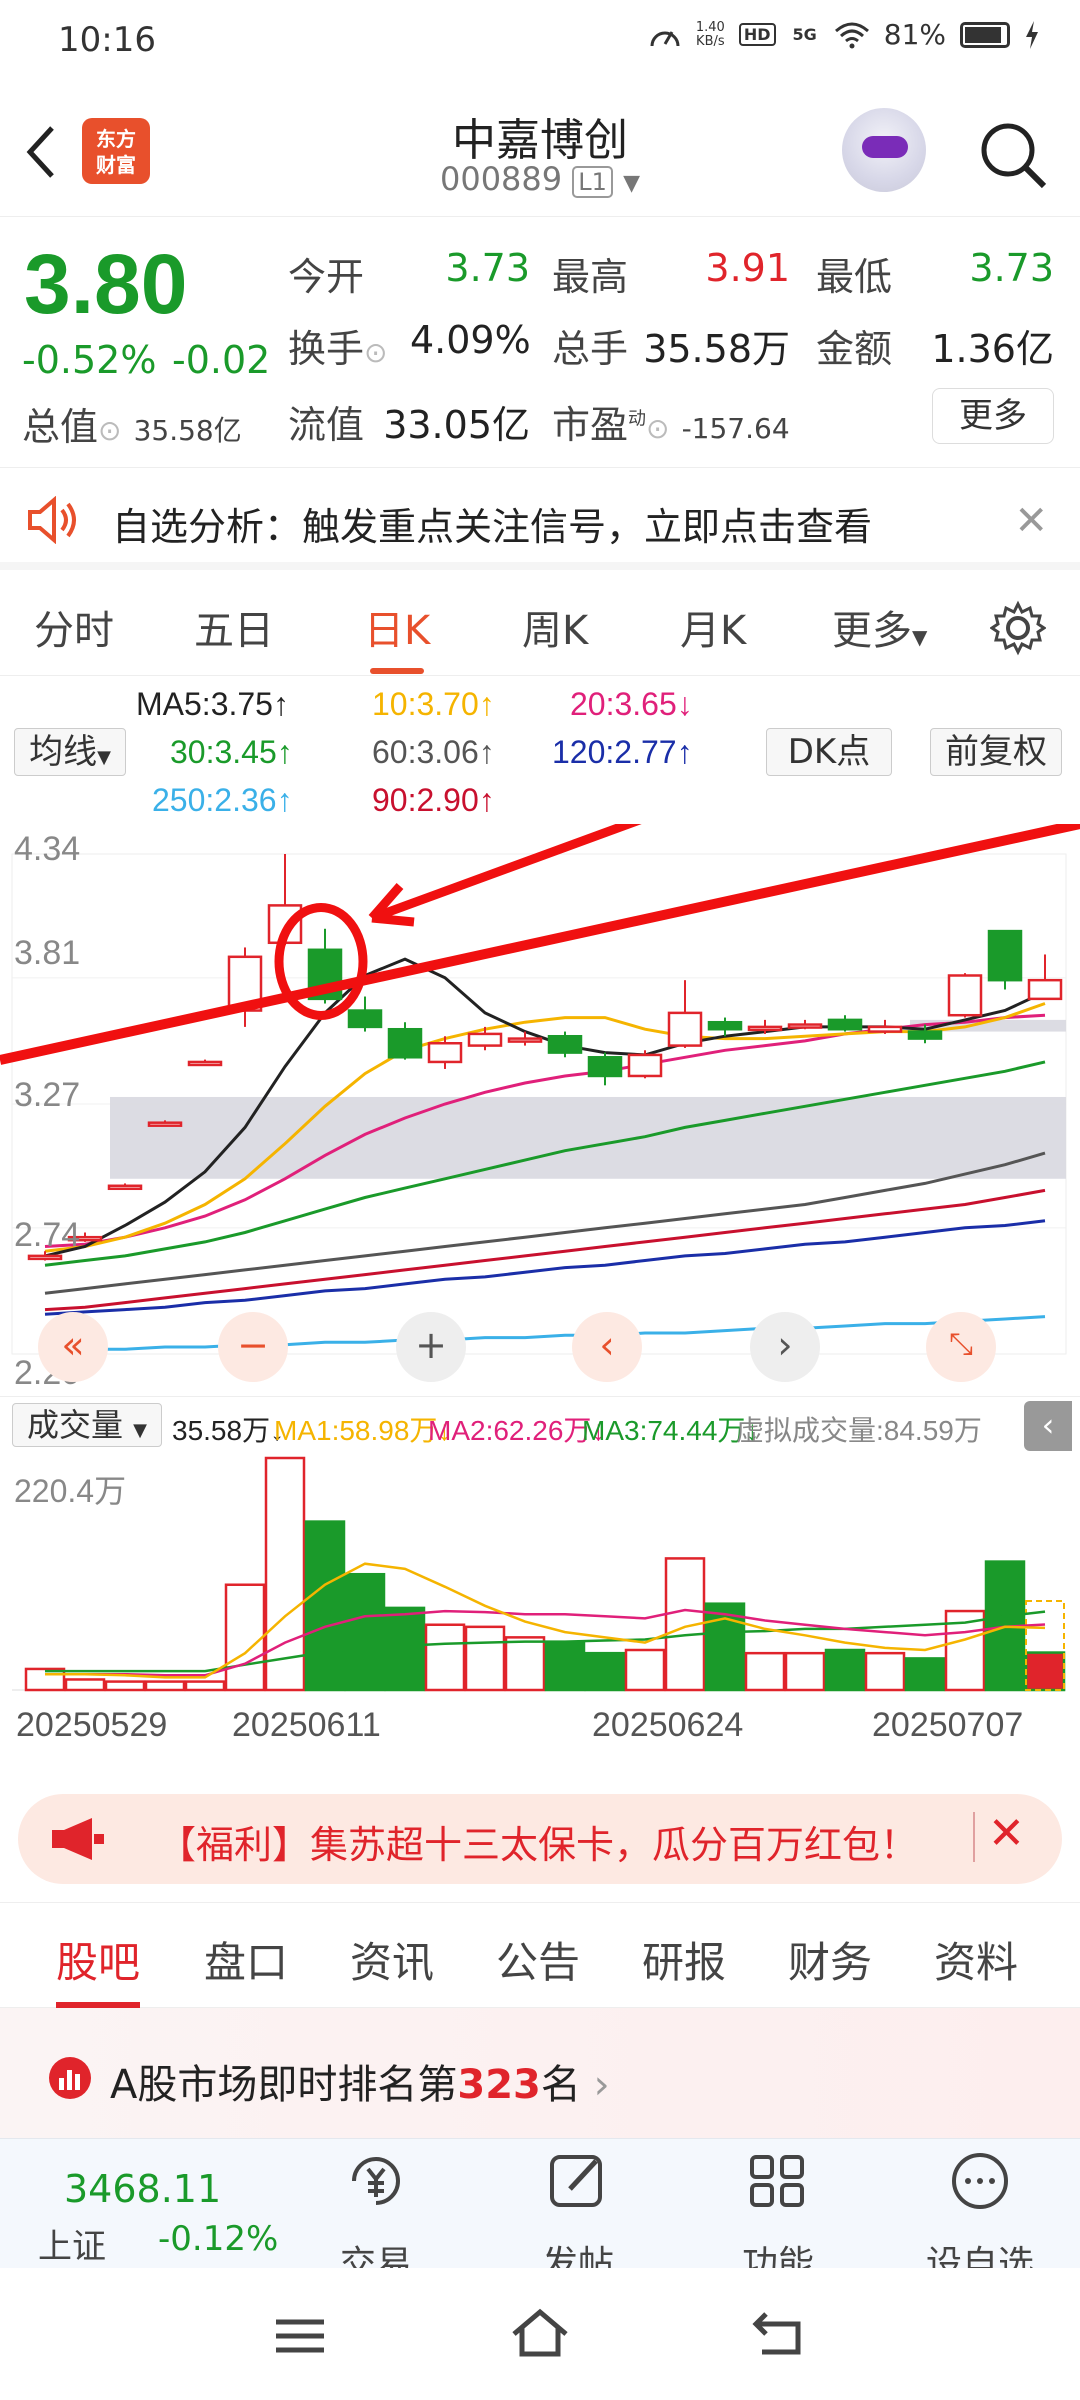  What do you see at coordinates (976, 1959) in the screenshot?
I see `tab-profile: 资料` at bounding box center [976, 1959].